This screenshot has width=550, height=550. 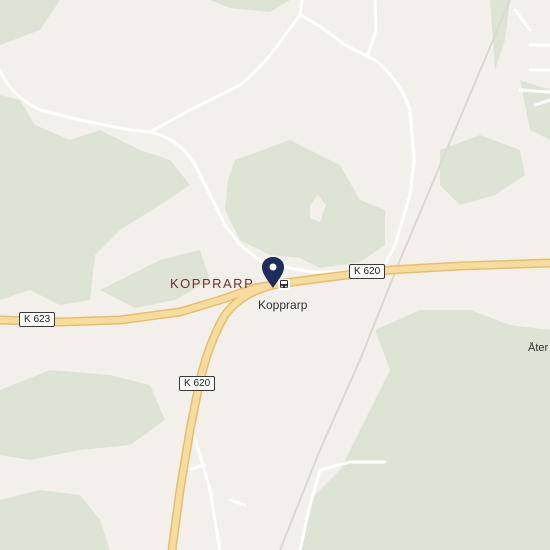 What do you see at coordinates (284, 284) in the screenshot?
I see `bus-stop-icon` at bounding box center [284, 284].